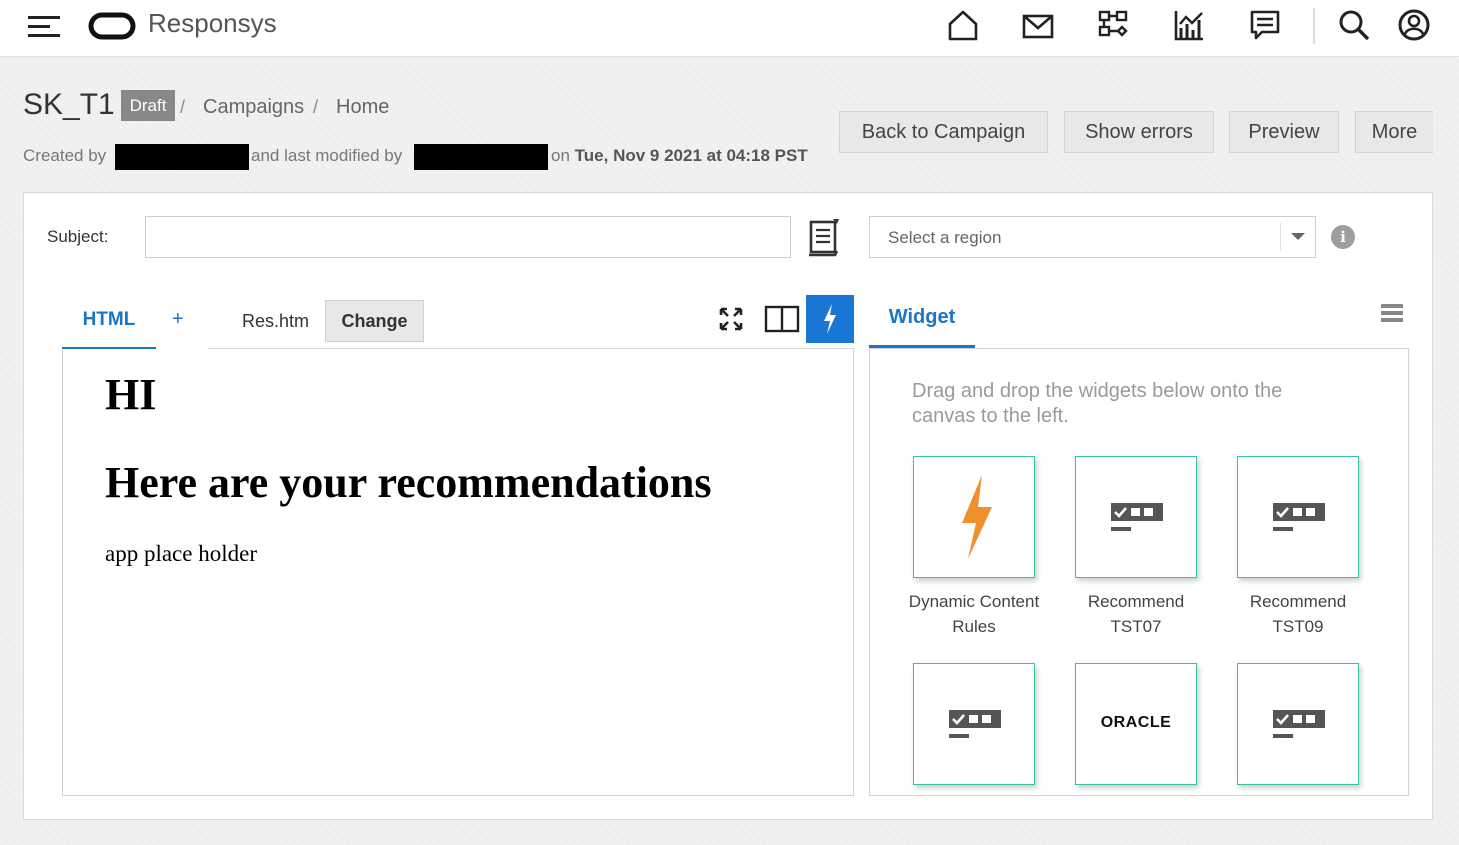  Describe the element at coordinates (823, 239) in the screenshot. I see `personalize-document-icon` at that location.